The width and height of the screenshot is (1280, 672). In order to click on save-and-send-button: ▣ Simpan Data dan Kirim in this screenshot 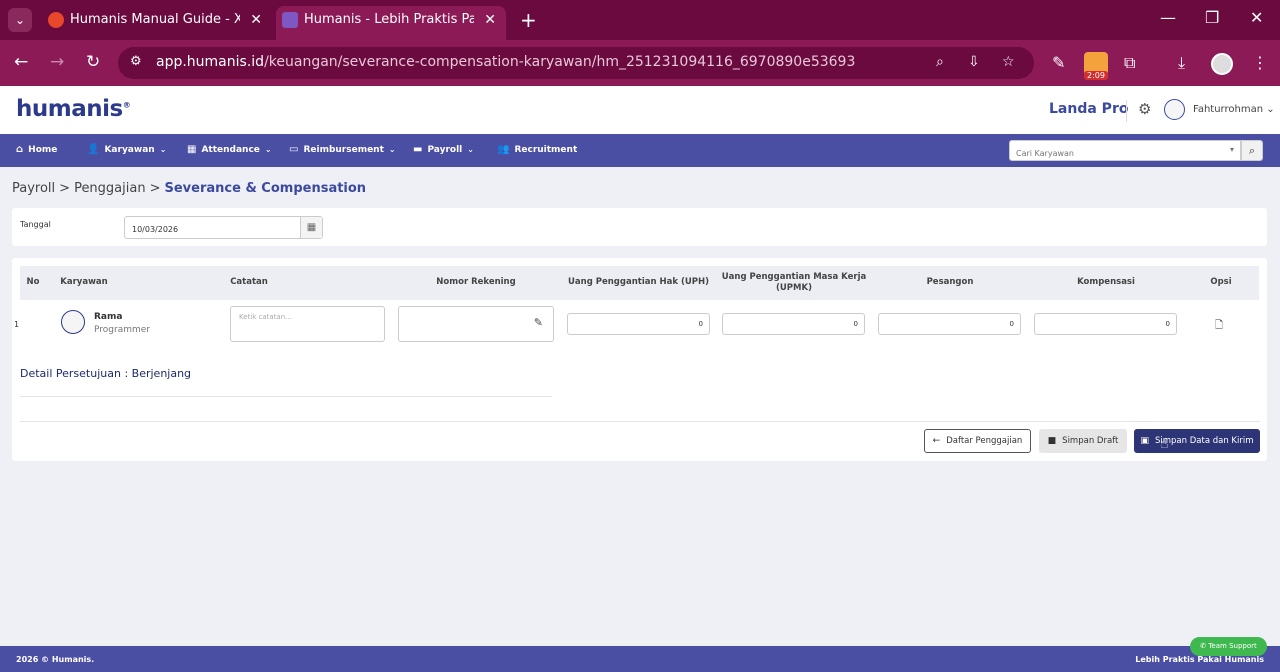, I will do `click(1197, 441)`.